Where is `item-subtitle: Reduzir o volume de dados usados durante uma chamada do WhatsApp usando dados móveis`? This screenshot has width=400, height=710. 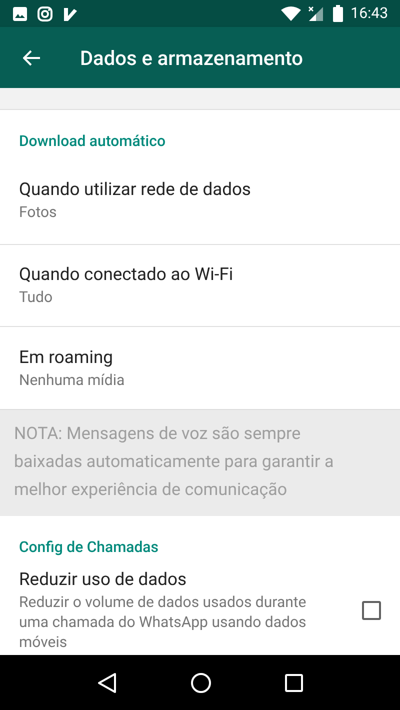
item-subtitle: Reduzir o volume de dados usados durante uma chamada do WhatsApp usando dados móveis is located at coordinates (163, 622).